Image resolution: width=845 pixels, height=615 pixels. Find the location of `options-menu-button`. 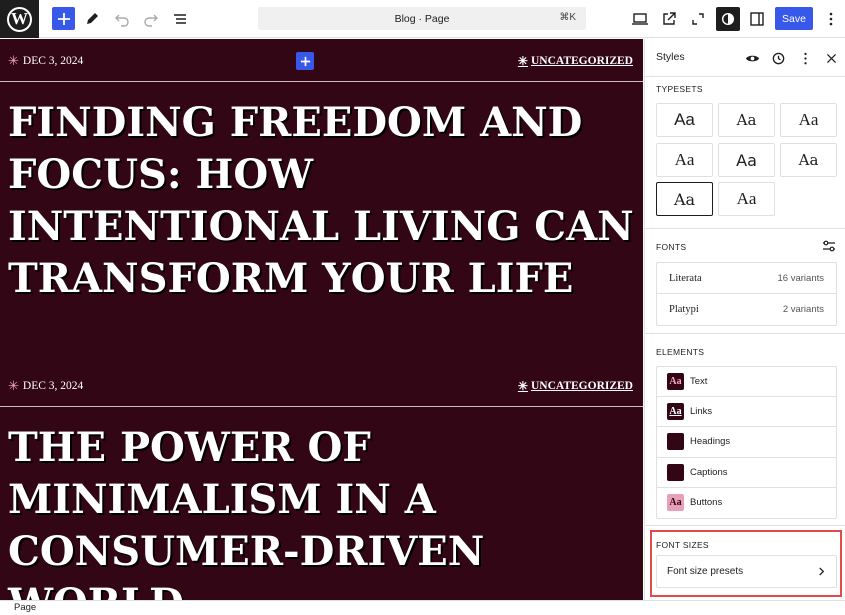

options-menu-button is located at coordinates (831, 19).